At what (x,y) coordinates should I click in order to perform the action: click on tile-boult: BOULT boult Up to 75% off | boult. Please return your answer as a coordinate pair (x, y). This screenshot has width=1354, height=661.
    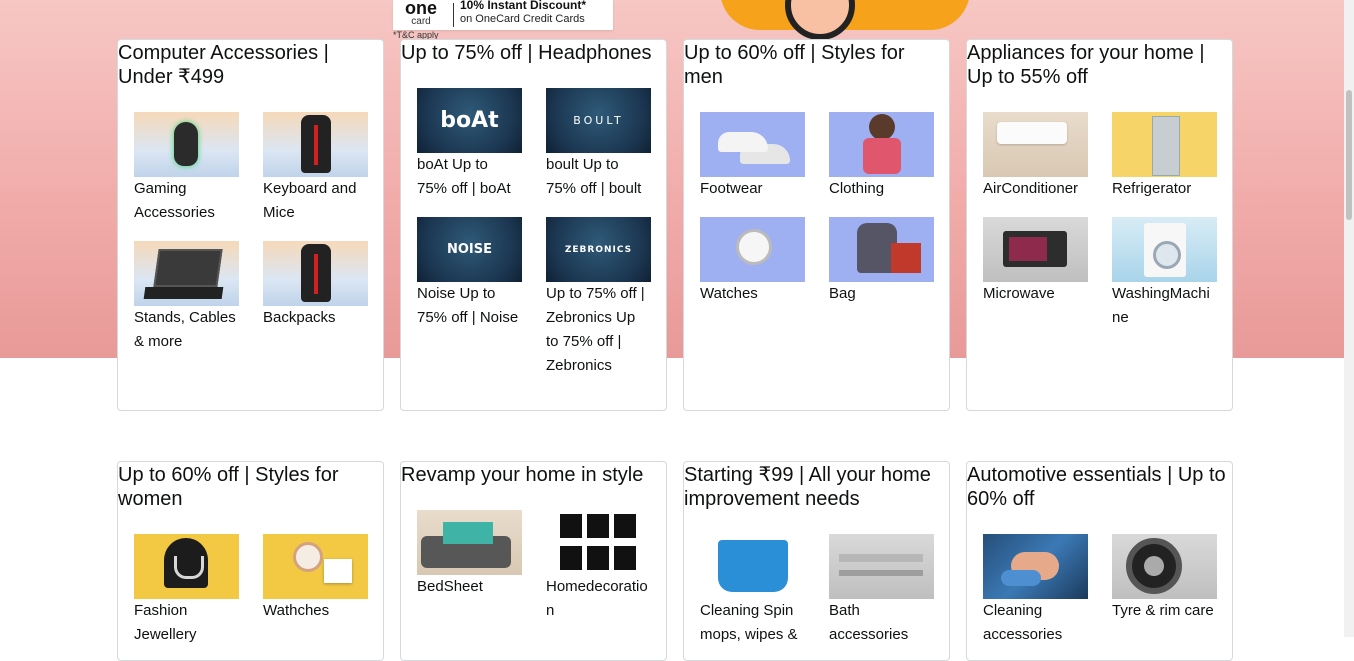
    Looking at the image, I should click on (598, 144).